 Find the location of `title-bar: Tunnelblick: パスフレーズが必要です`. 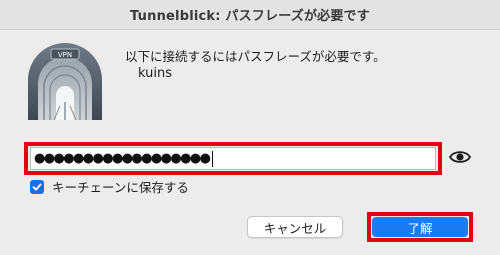

title-bar: Tunnelblick: パスフレーズが必要です is located at coordinates (250, 15).